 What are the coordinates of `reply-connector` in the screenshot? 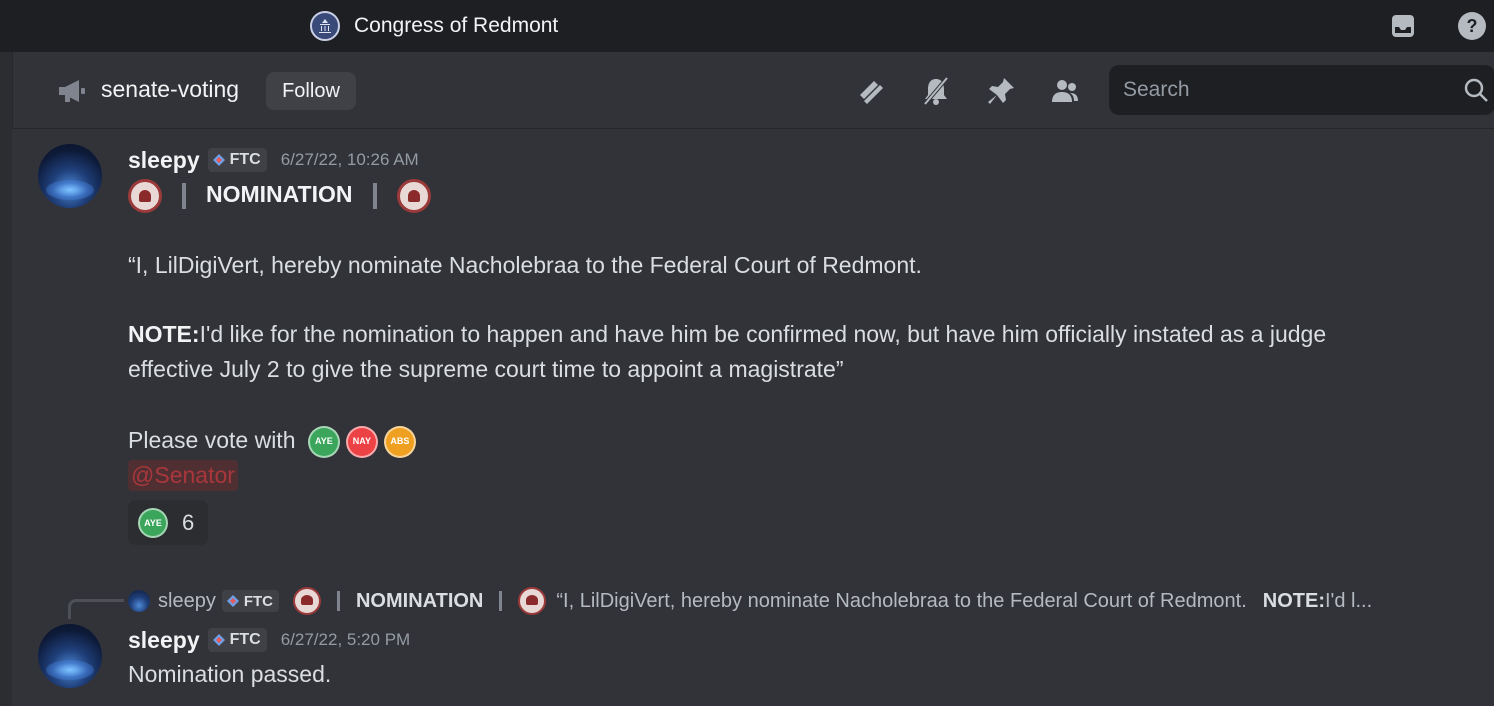 It's located at (96, 609).